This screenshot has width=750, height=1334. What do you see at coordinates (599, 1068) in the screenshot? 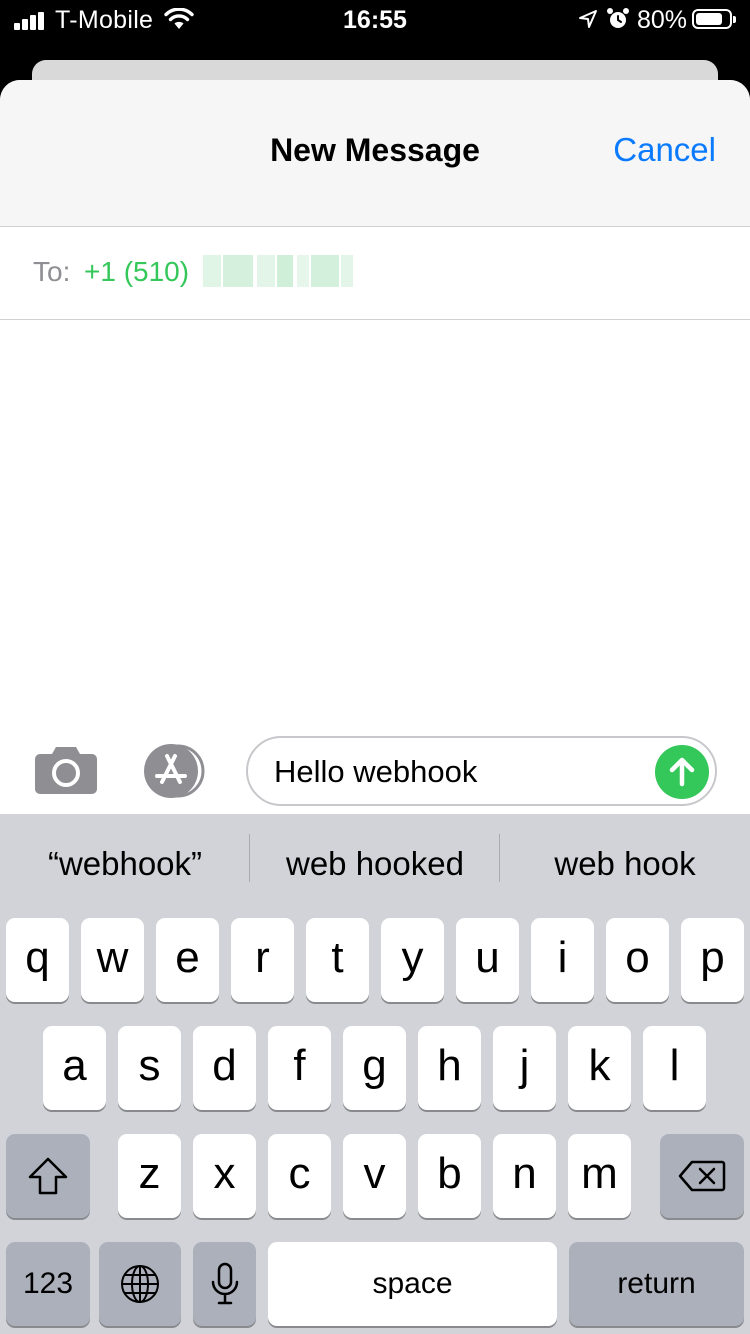
I see `key-k: k` at bounding box center [599, 1068].